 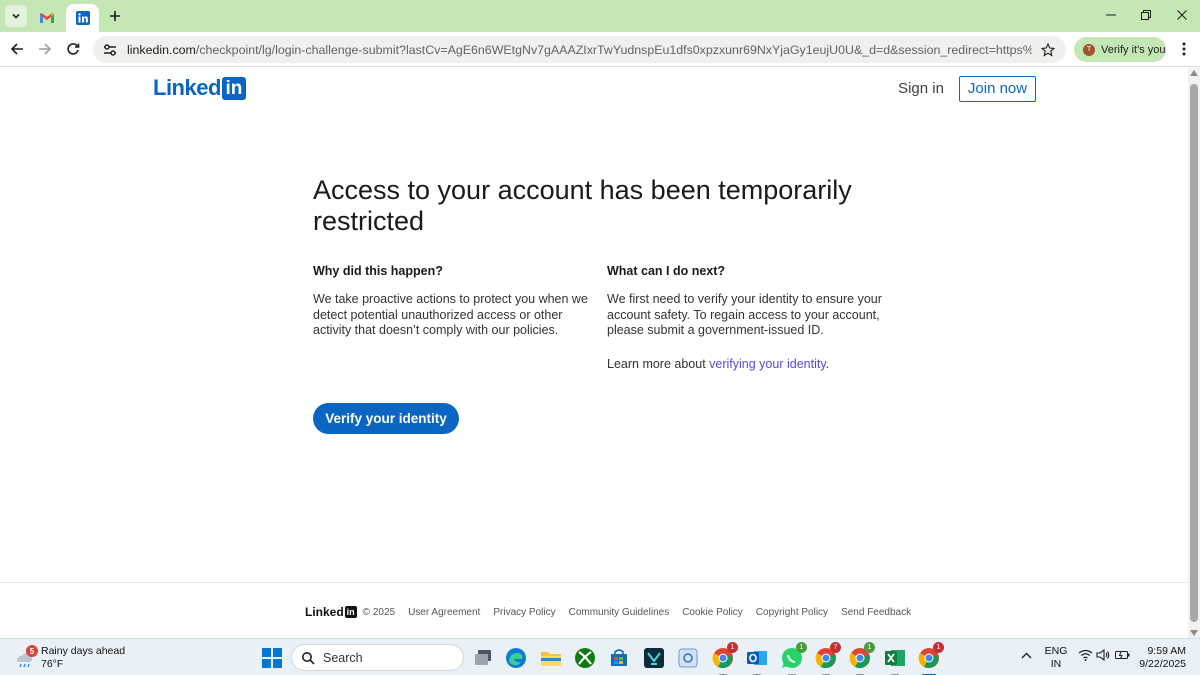 What do you see at coordinates (724, 658) in the screenshot?
I see `taskbar-chrome-1: 1` at bounding box center [724, 658].